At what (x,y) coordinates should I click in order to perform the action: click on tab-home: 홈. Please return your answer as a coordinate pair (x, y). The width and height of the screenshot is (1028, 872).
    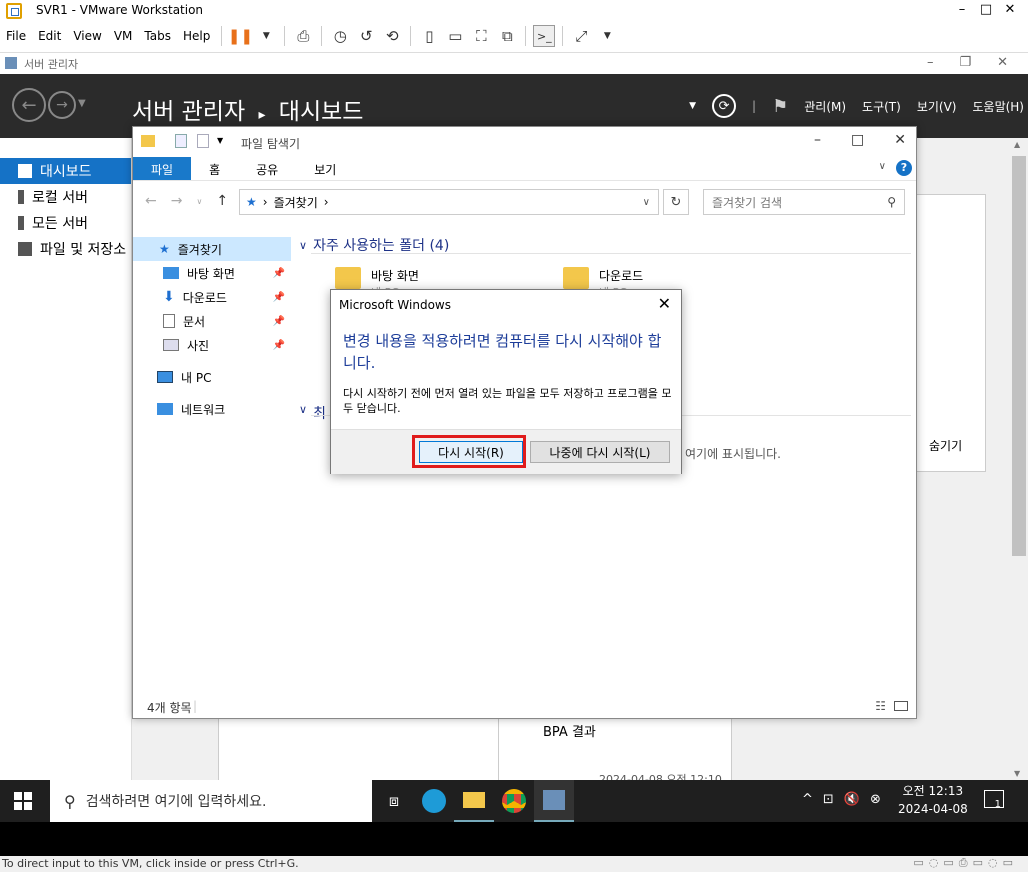
    Looking at the image, I should click on (214, 168).